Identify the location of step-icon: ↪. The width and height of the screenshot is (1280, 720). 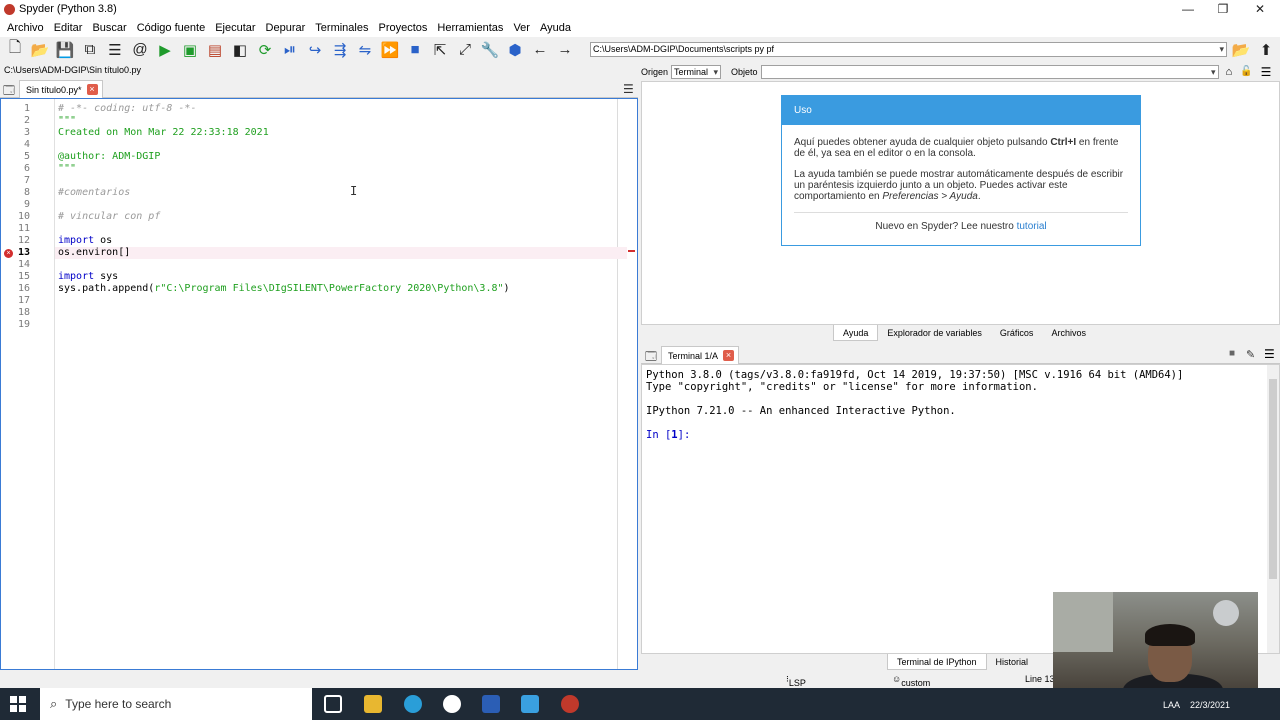
(315, 50).